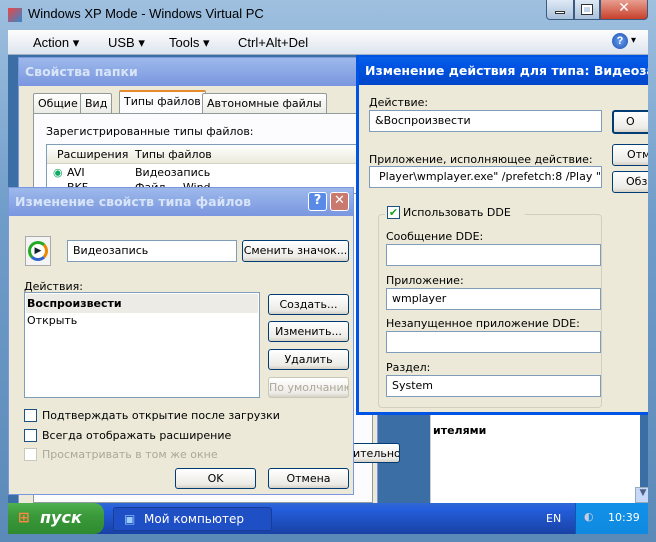  What do you see at coordinates (328, 42) in the screenshot?
I see `menu-bar: Action ▾ USB ▾ Tools ▾ Ctrl+Alt+Del ? ▾` at bounding box center [328, 42].